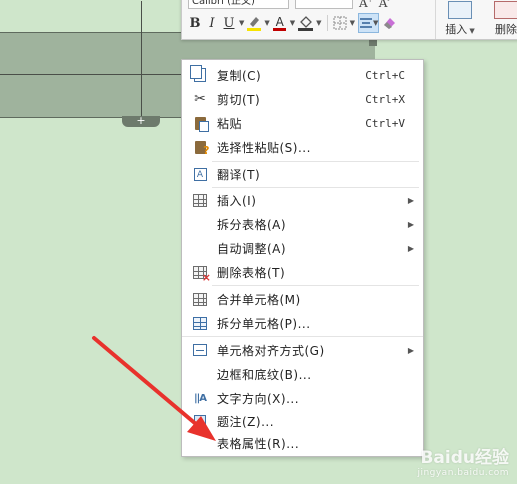 The image size is (517, 484). What do you see at coordinates (154, 388) in the screenshot?
I see `annotation-arrow` at bounding box center [154, 388].